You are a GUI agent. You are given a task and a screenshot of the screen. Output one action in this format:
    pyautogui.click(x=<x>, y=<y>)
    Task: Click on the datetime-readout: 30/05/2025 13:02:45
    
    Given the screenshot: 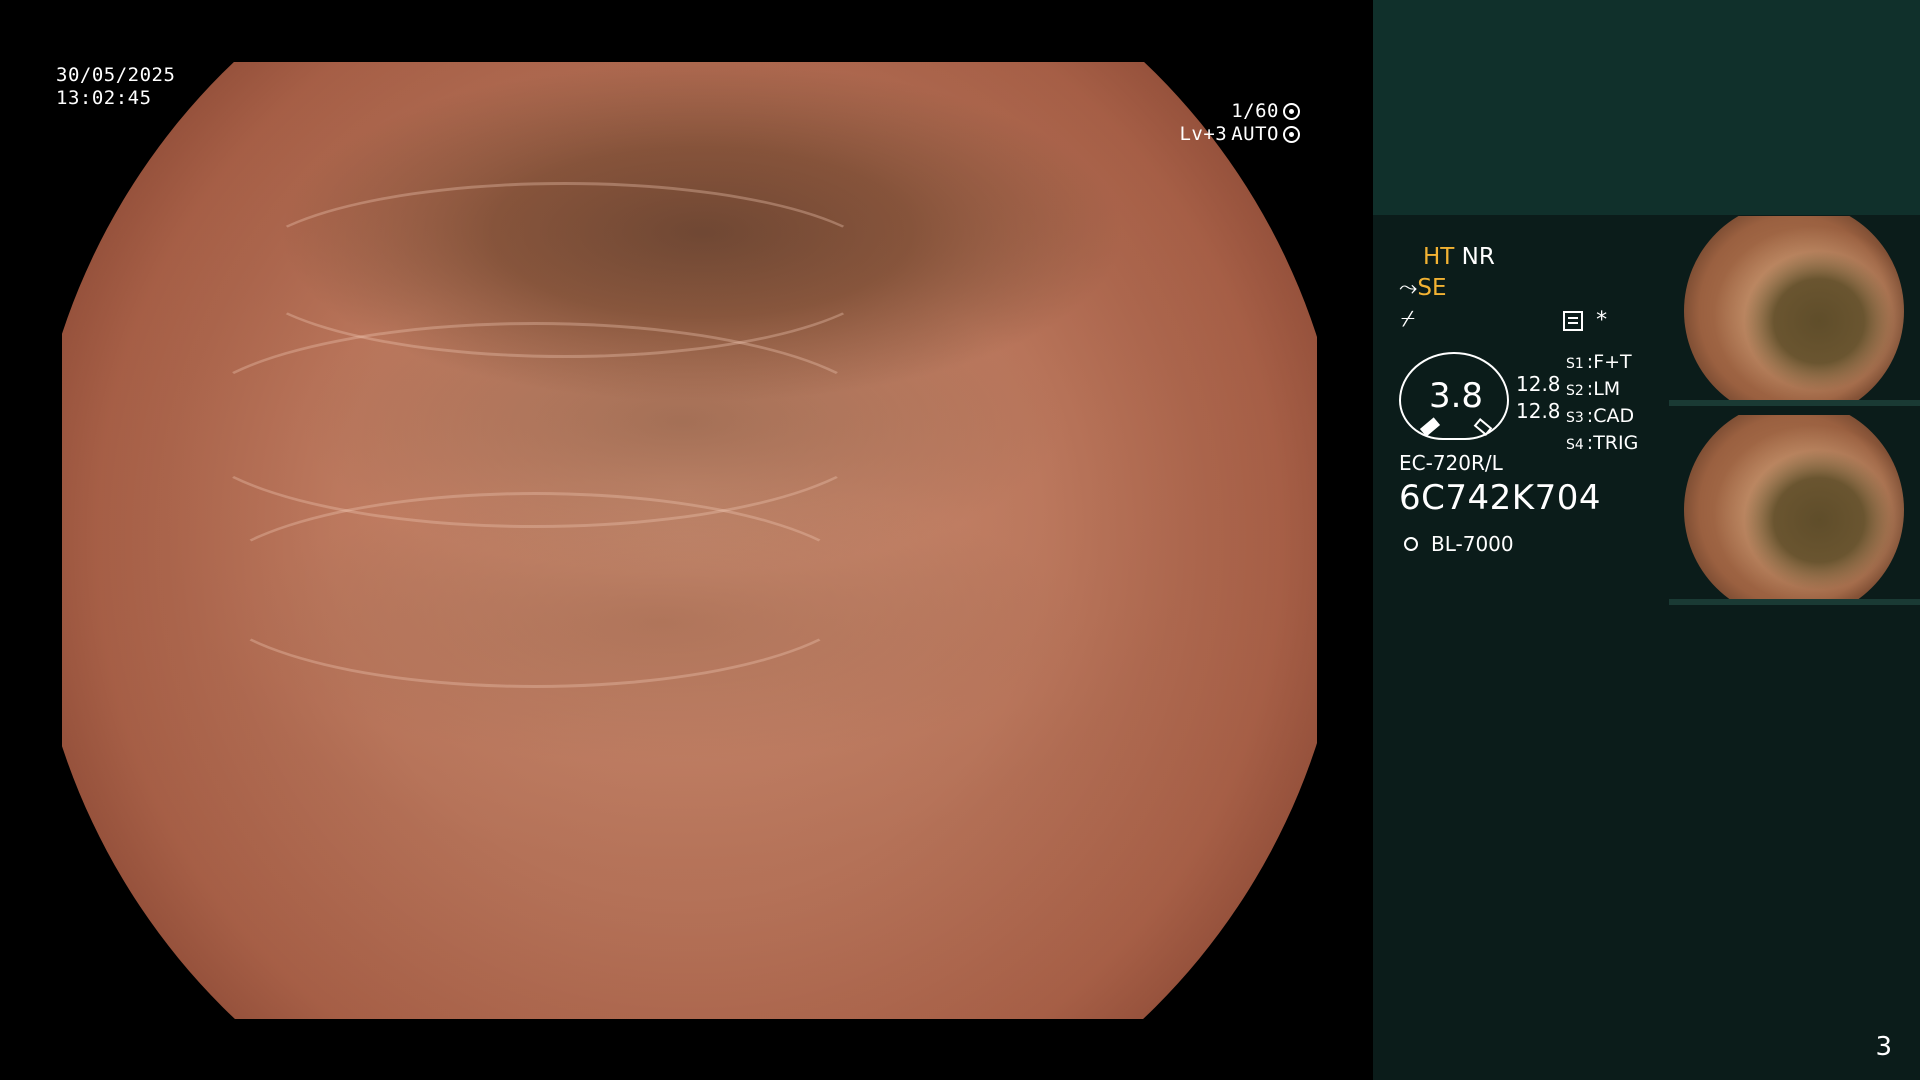 What is the action you would take?
    pyautogui.click(x=115, y=87)
    